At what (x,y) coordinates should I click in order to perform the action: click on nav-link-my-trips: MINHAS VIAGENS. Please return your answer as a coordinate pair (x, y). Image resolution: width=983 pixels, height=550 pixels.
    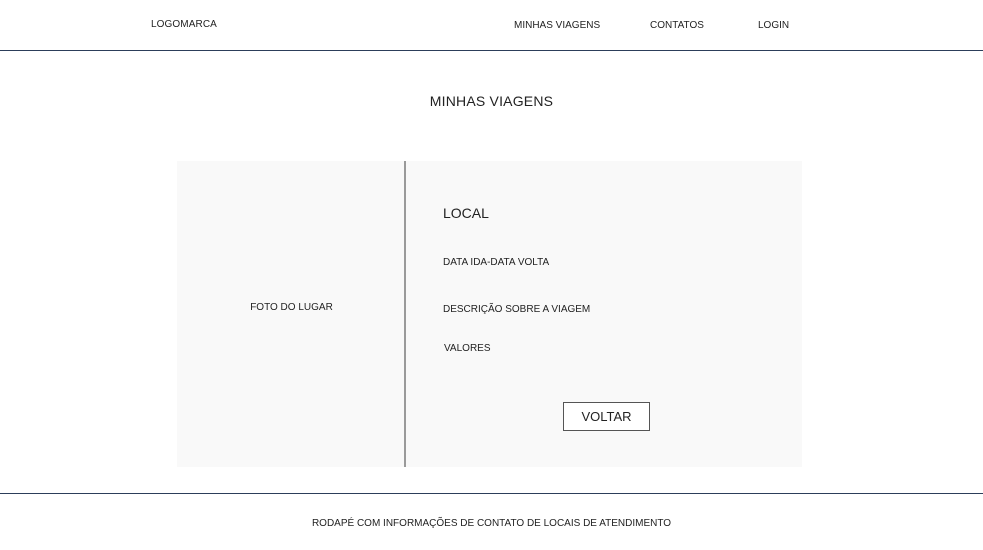
    Looking at the image, I should click on (557, 25).